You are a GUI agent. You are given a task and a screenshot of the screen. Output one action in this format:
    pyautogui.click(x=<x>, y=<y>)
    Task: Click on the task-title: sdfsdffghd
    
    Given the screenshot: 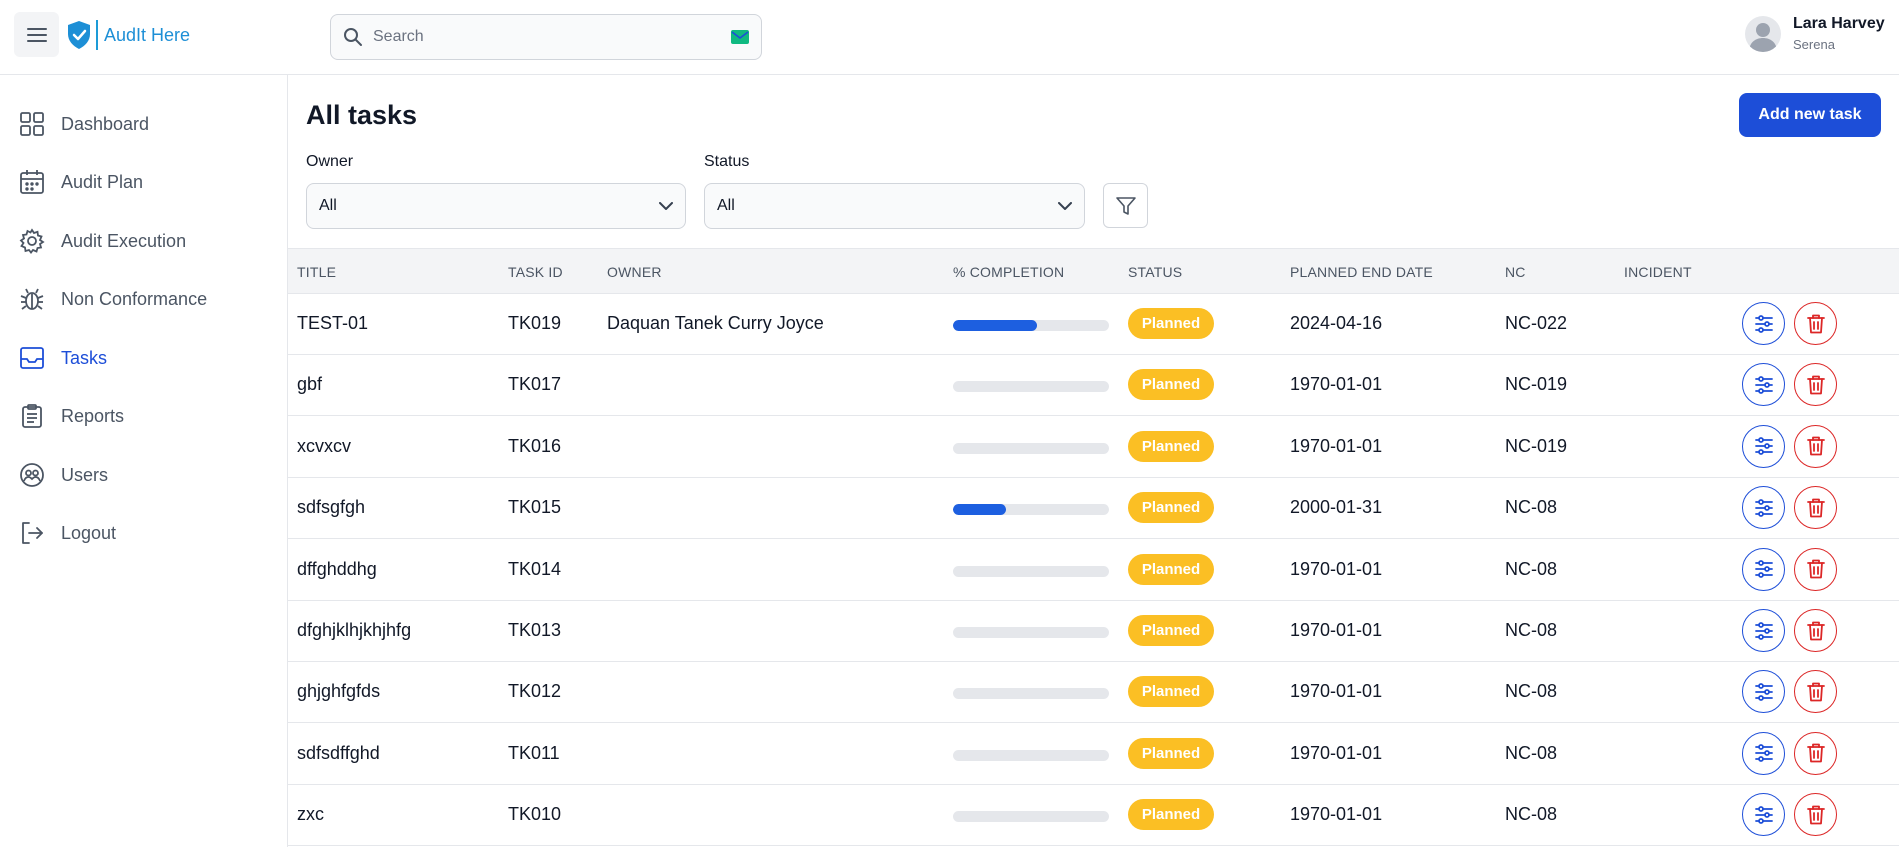 What is the action you would take?
    pyautogui.click(x=338, y=753)
    